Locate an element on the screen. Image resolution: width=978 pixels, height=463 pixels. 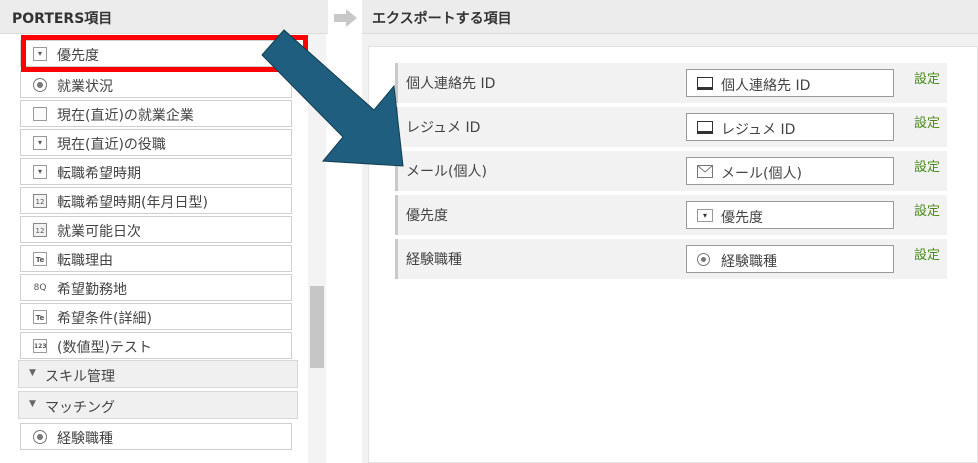
field-item-label: 就業状況 is located at coordinates (85, 87).